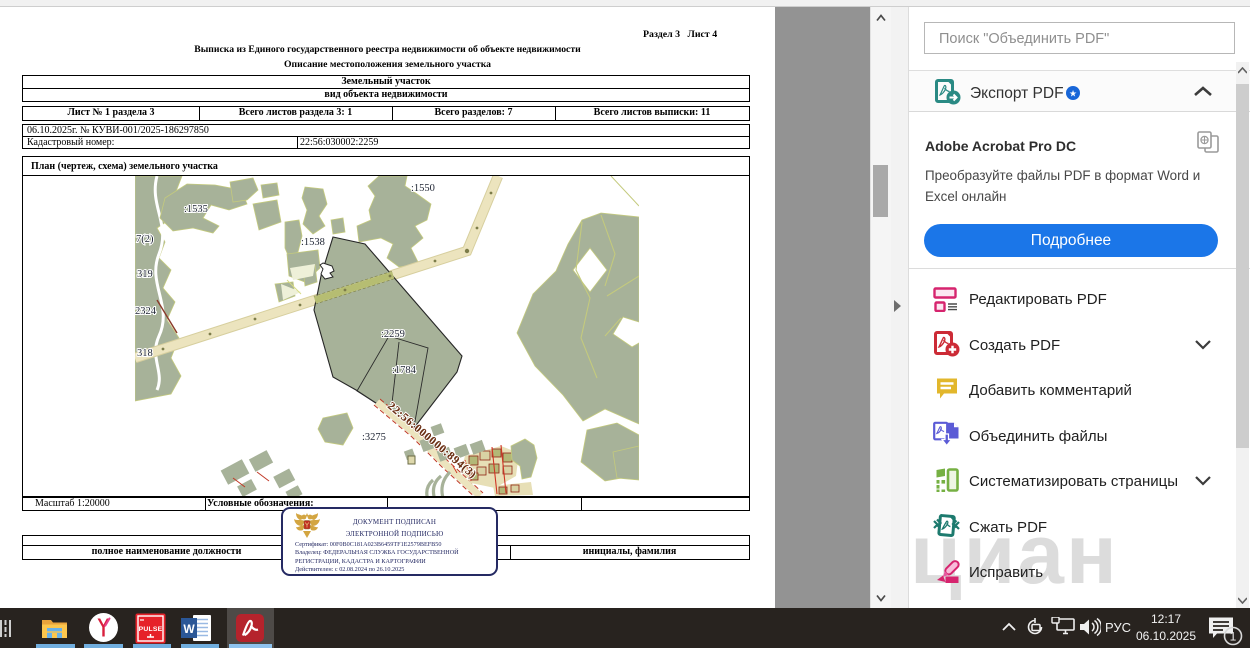 The image size is (1250, 648). Describe the element at coordinates (313, 242) in the screenshot. I see `svg-text: :1538` at that location.